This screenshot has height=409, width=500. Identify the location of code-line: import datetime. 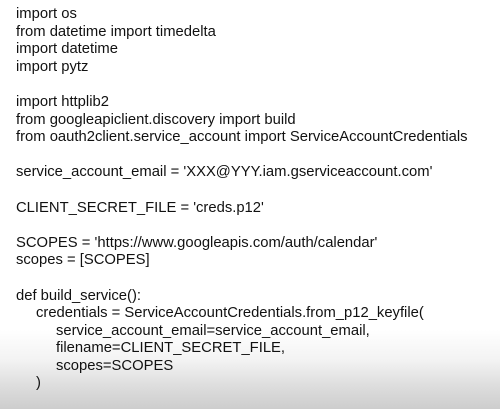
(67, 49).